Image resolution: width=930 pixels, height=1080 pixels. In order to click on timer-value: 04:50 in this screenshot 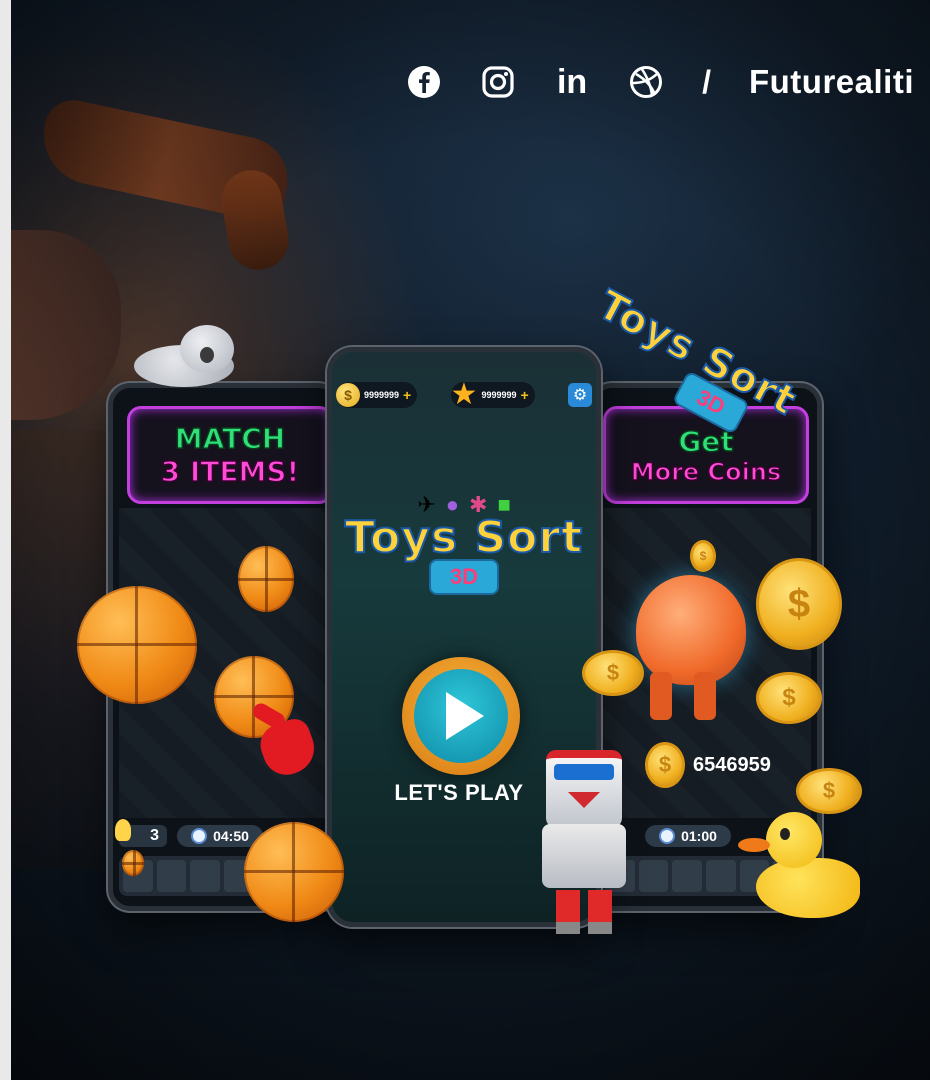, I will do `click(231, 836)`.